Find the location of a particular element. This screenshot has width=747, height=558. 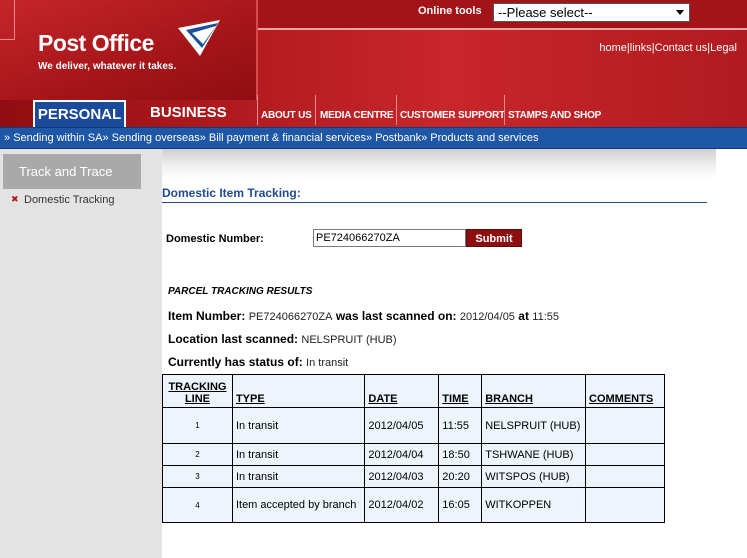

utility-links: home|links|Contact us|Legal is located at coordinates (668, 48).